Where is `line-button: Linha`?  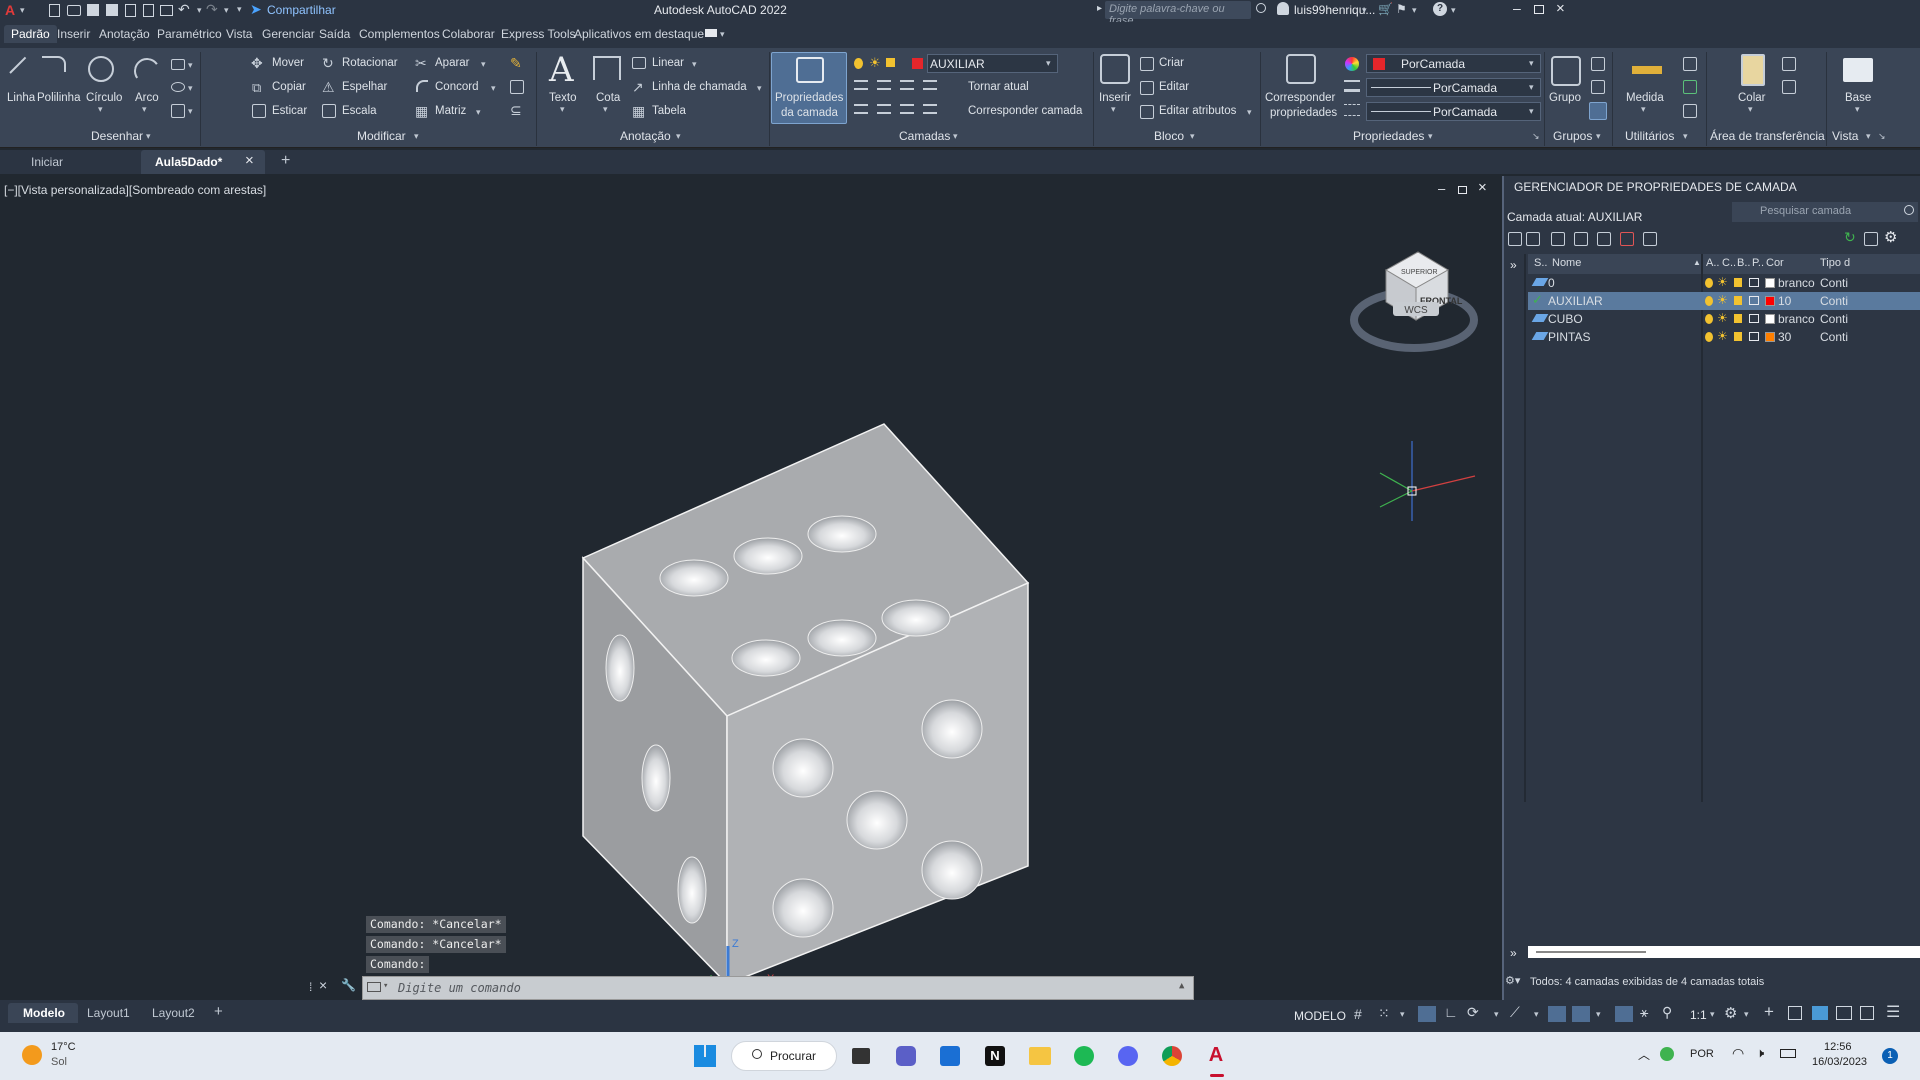 line-button: Linha is located at coordinates (21, 98).